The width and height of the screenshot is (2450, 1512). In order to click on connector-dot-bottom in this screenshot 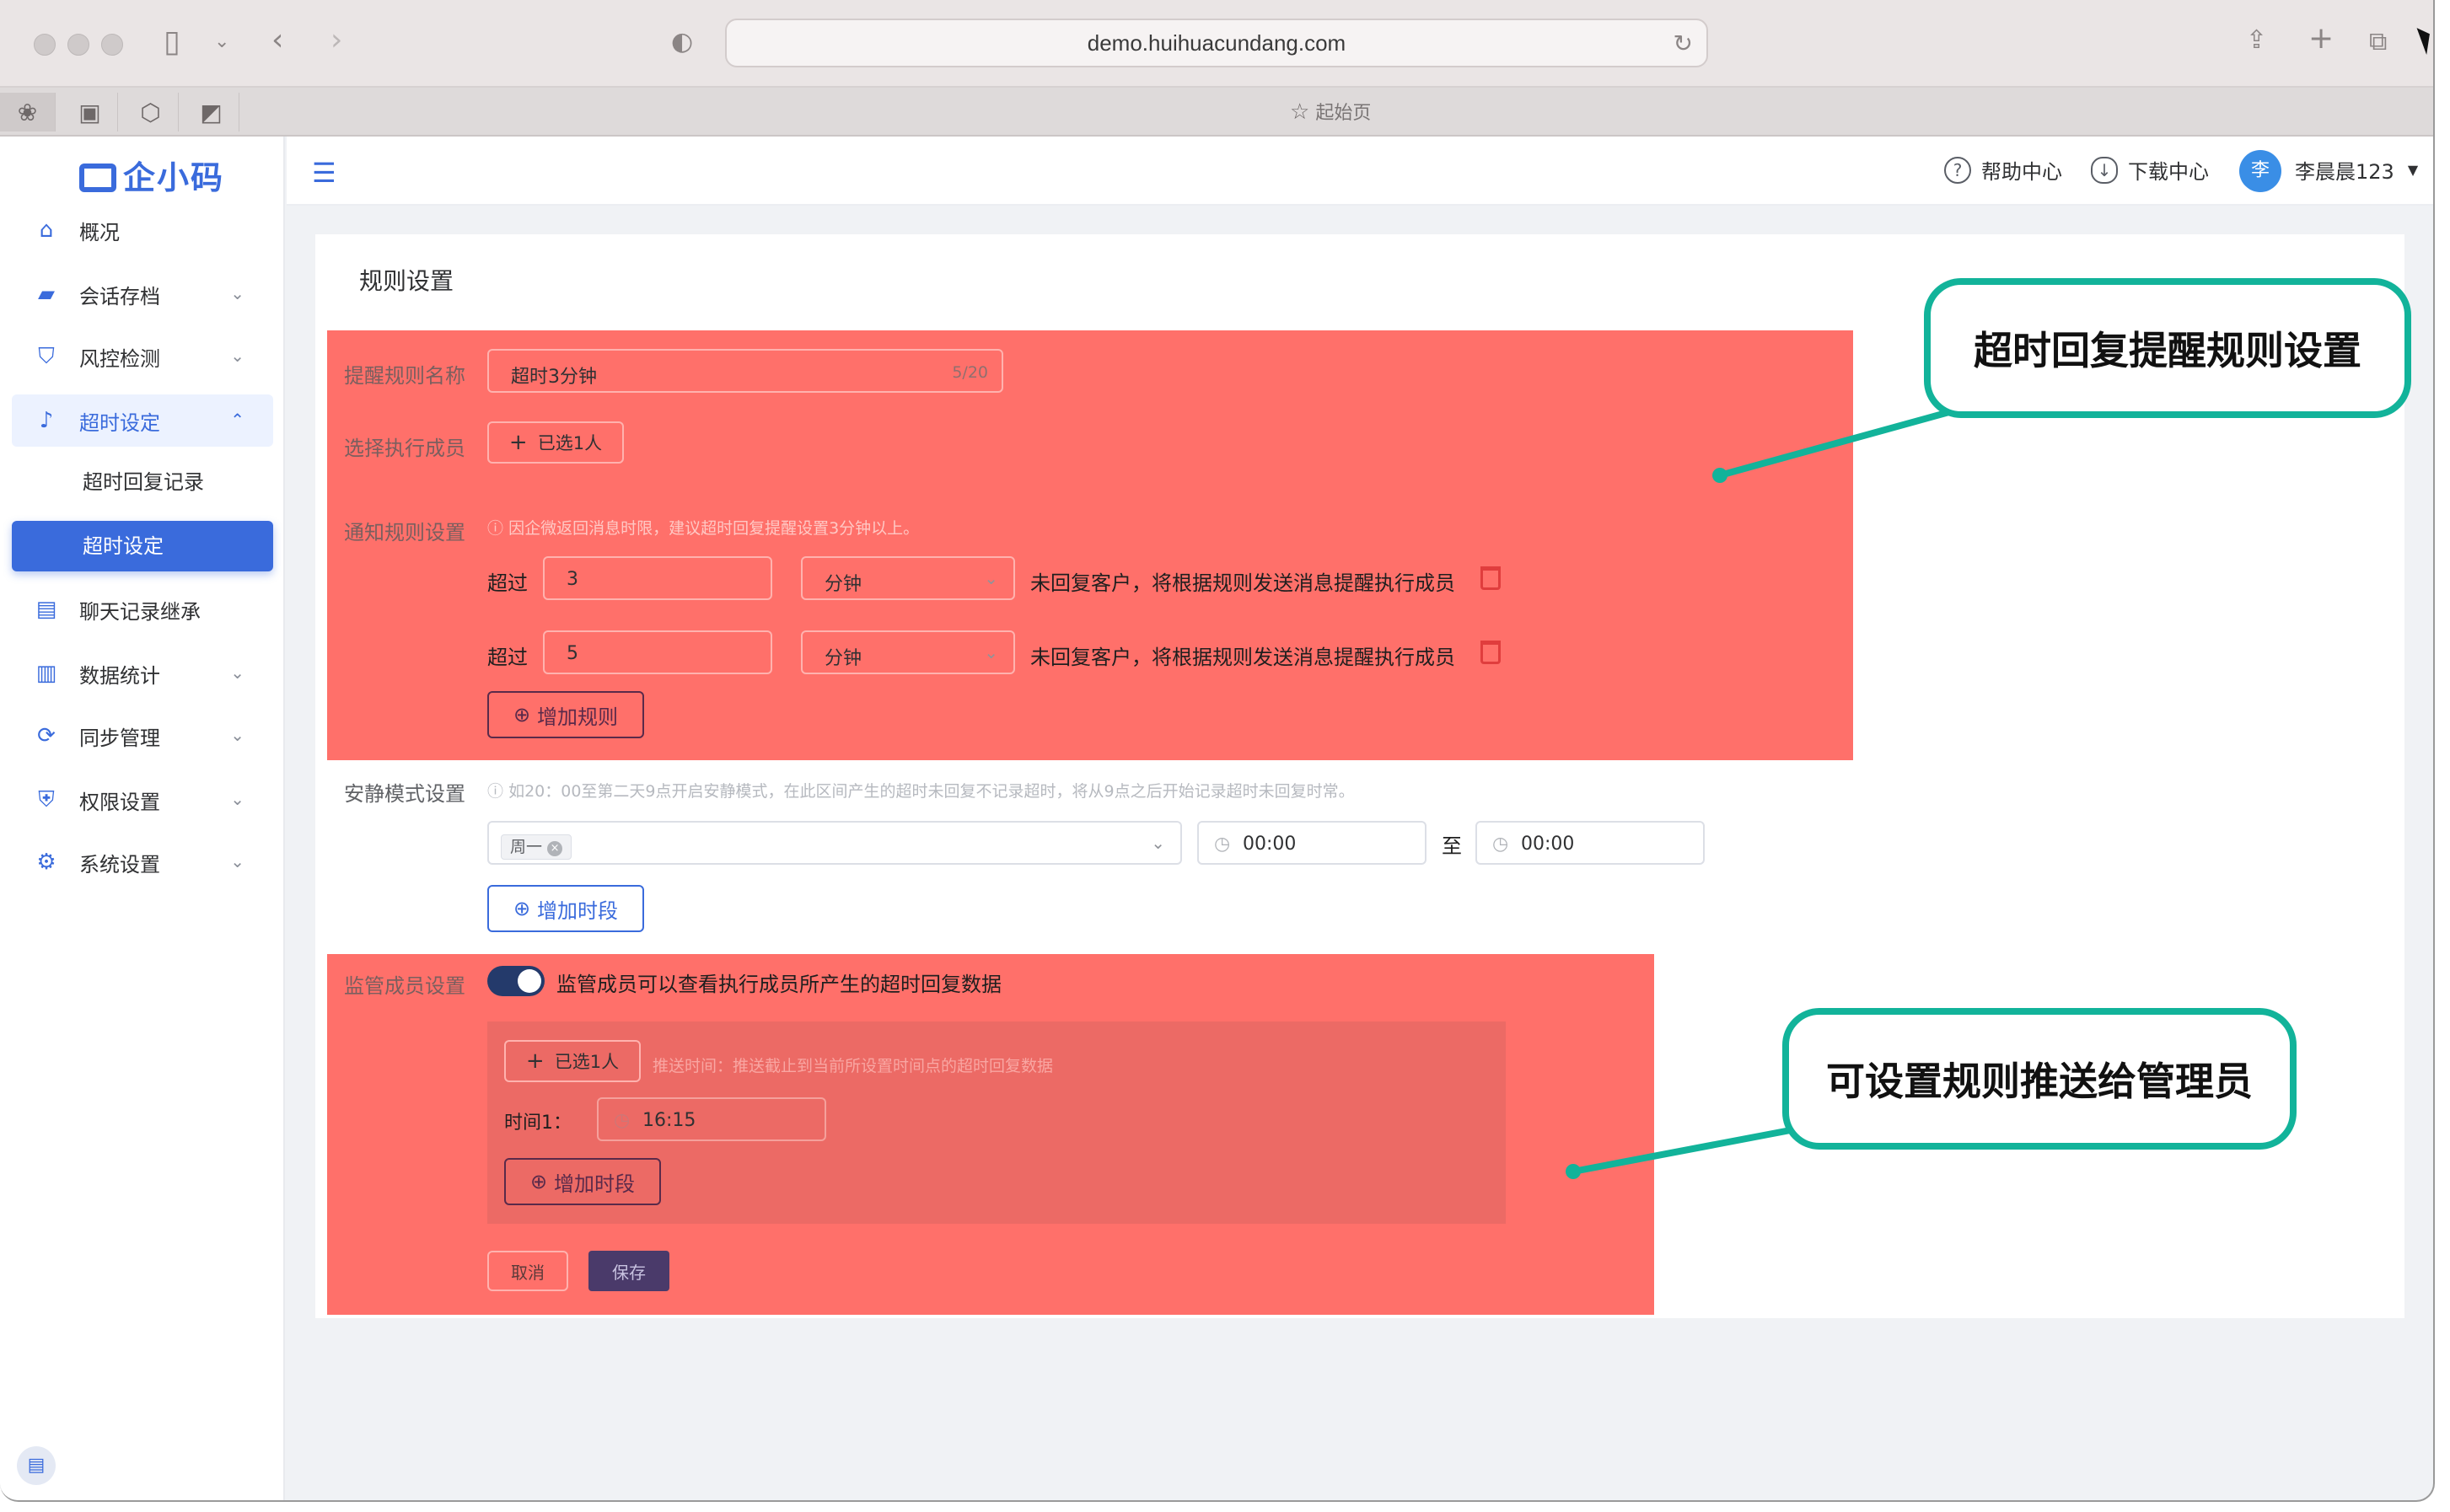, I will do `click(1573, 1171)`.